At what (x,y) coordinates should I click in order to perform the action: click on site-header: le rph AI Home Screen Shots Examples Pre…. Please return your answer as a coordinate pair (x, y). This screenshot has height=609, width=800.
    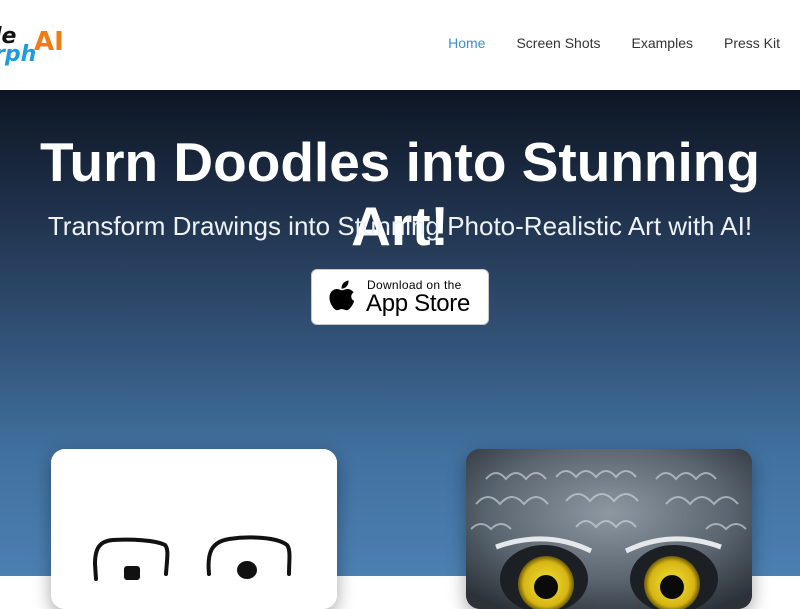
    Looking at the image, I should click on (400, 45).